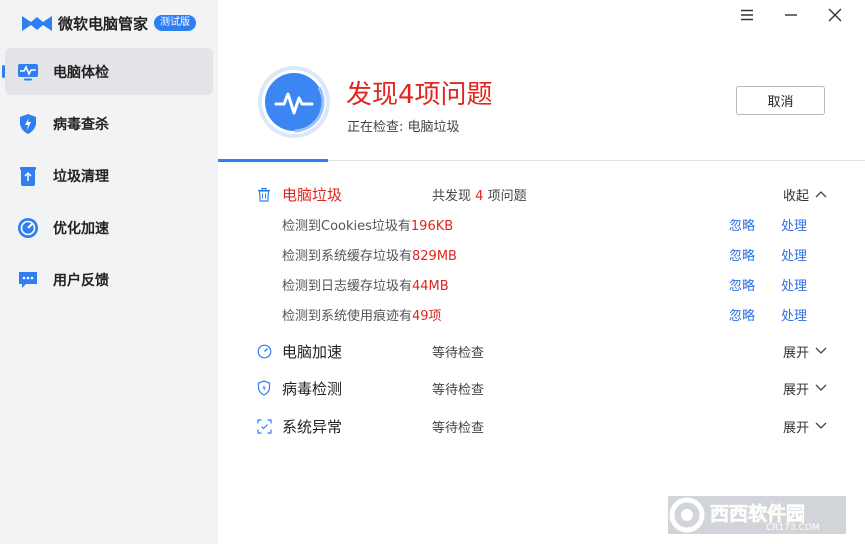 The image size is (865, 544). I want to click on issue-label: 检测到系统使用痕迹有, so click(347, 316).